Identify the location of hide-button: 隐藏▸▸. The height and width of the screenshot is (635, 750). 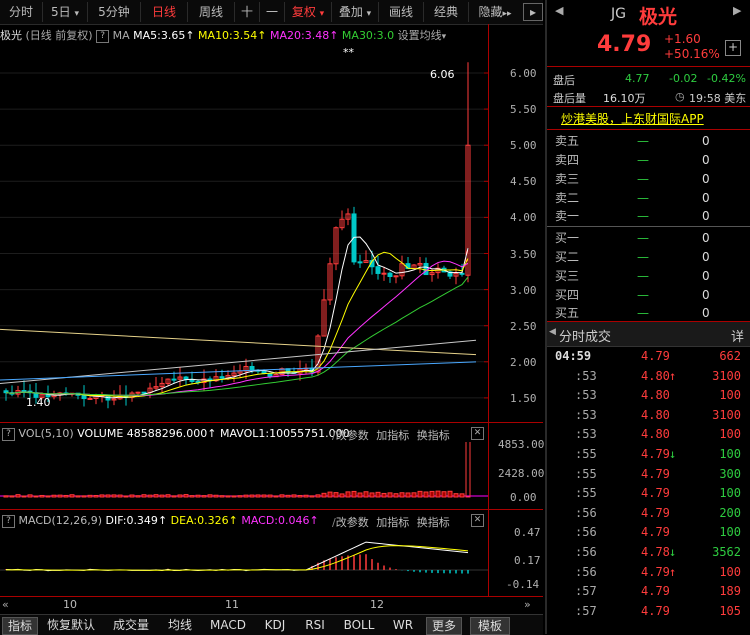
(495, 12).